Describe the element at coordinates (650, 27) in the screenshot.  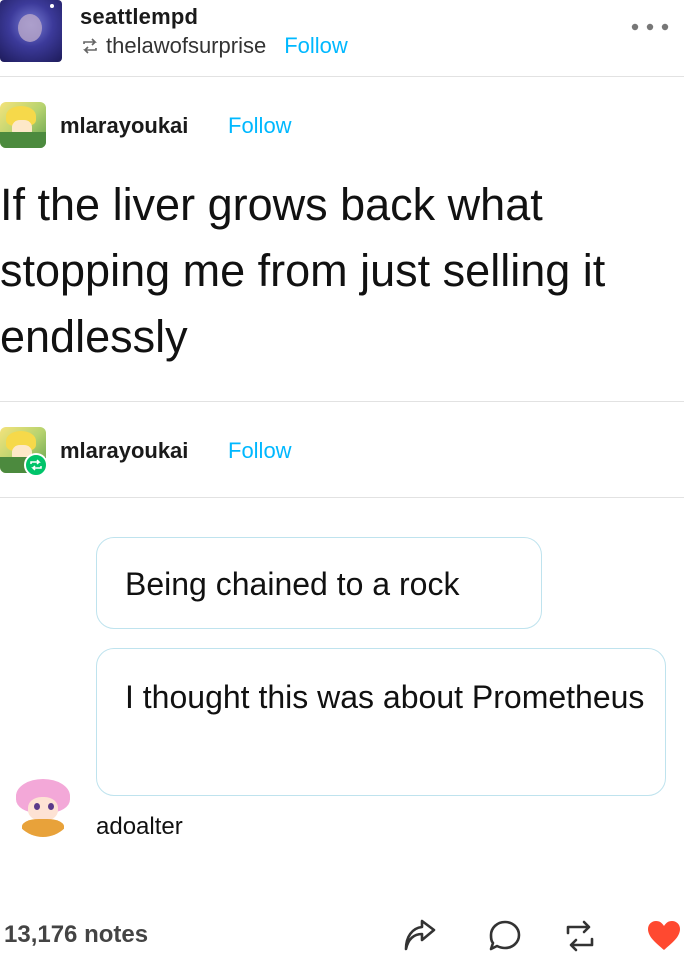
I see `more-horizontal-icon` at that location.